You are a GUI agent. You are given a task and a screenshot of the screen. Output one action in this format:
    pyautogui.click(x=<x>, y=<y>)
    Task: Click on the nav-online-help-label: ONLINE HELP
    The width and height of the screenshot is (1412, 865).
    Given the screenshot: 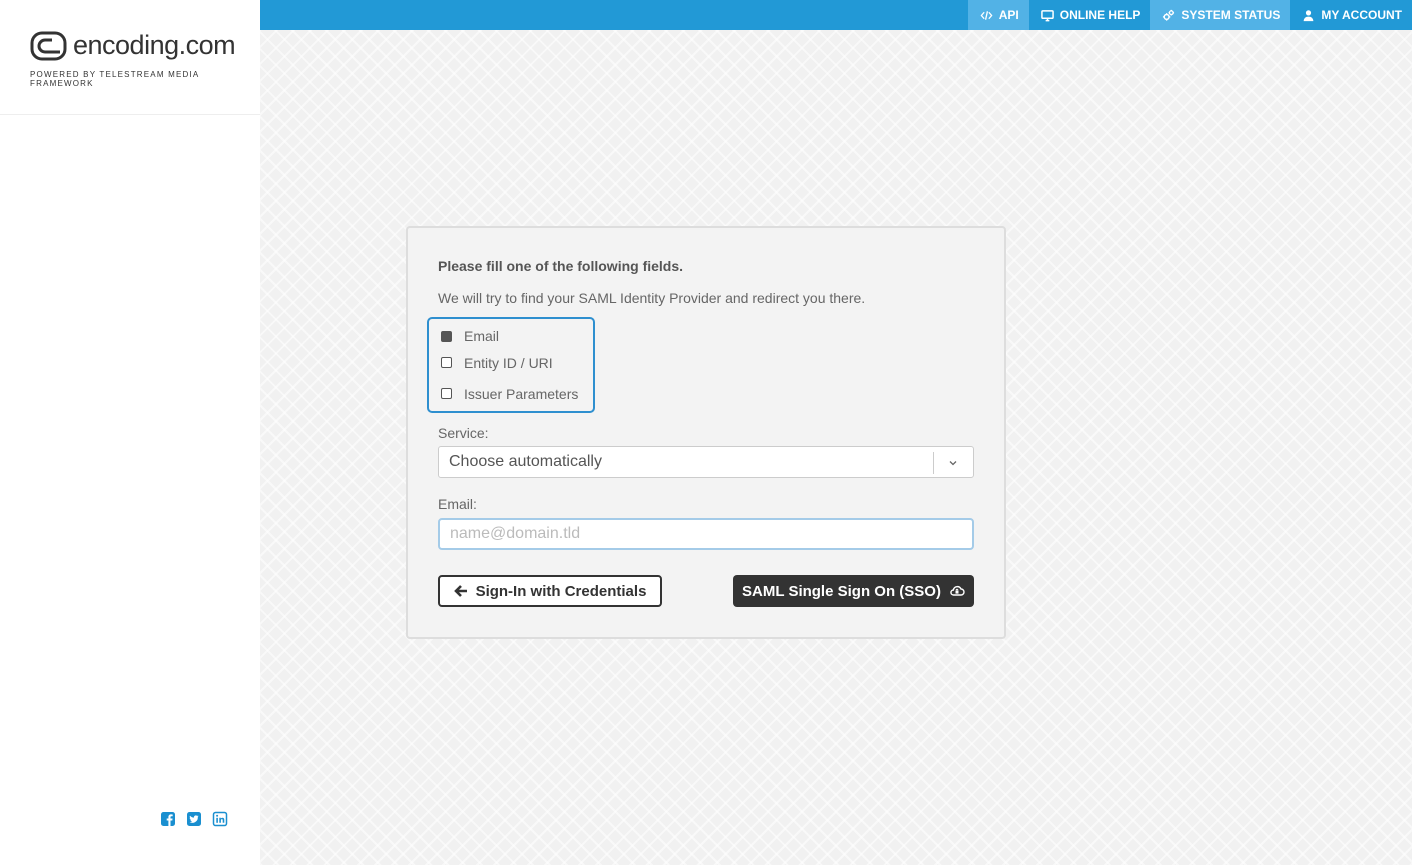 What is the action you would take?
    pyautogui.click(x=1100, y=15)
    